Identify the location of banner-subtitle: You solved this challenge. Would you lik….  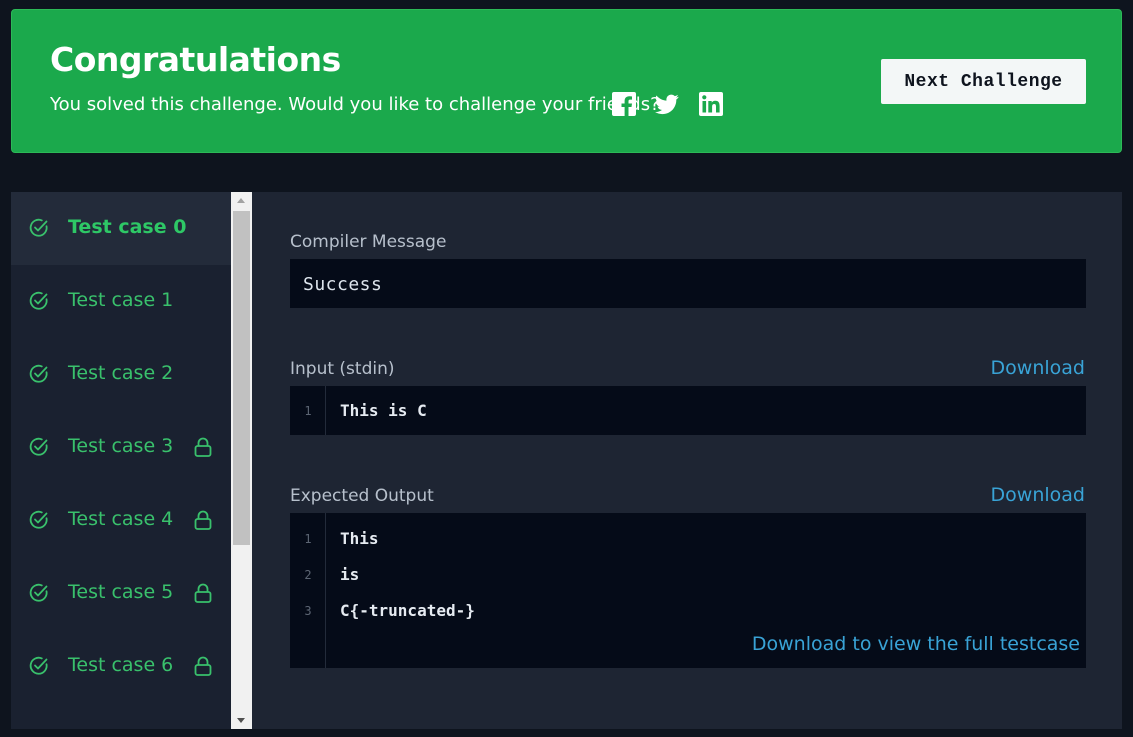
(355, 104).